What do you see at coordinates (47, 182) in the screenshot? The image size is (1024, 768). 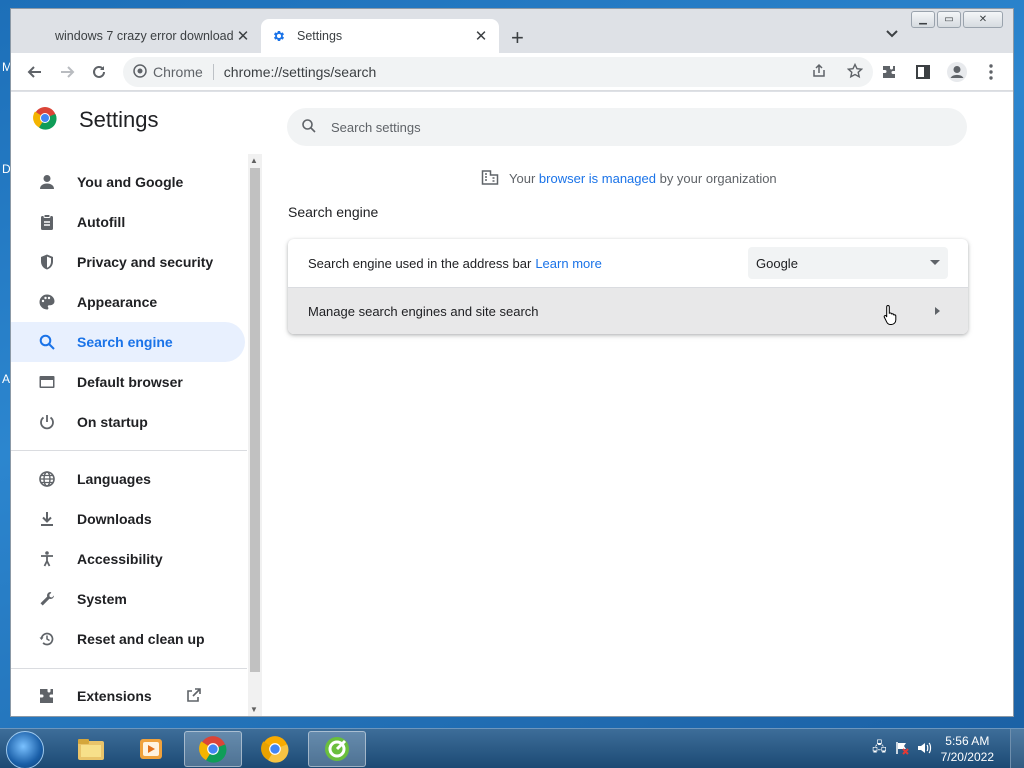 I see `person-icon` at bounding box center [47, 182].